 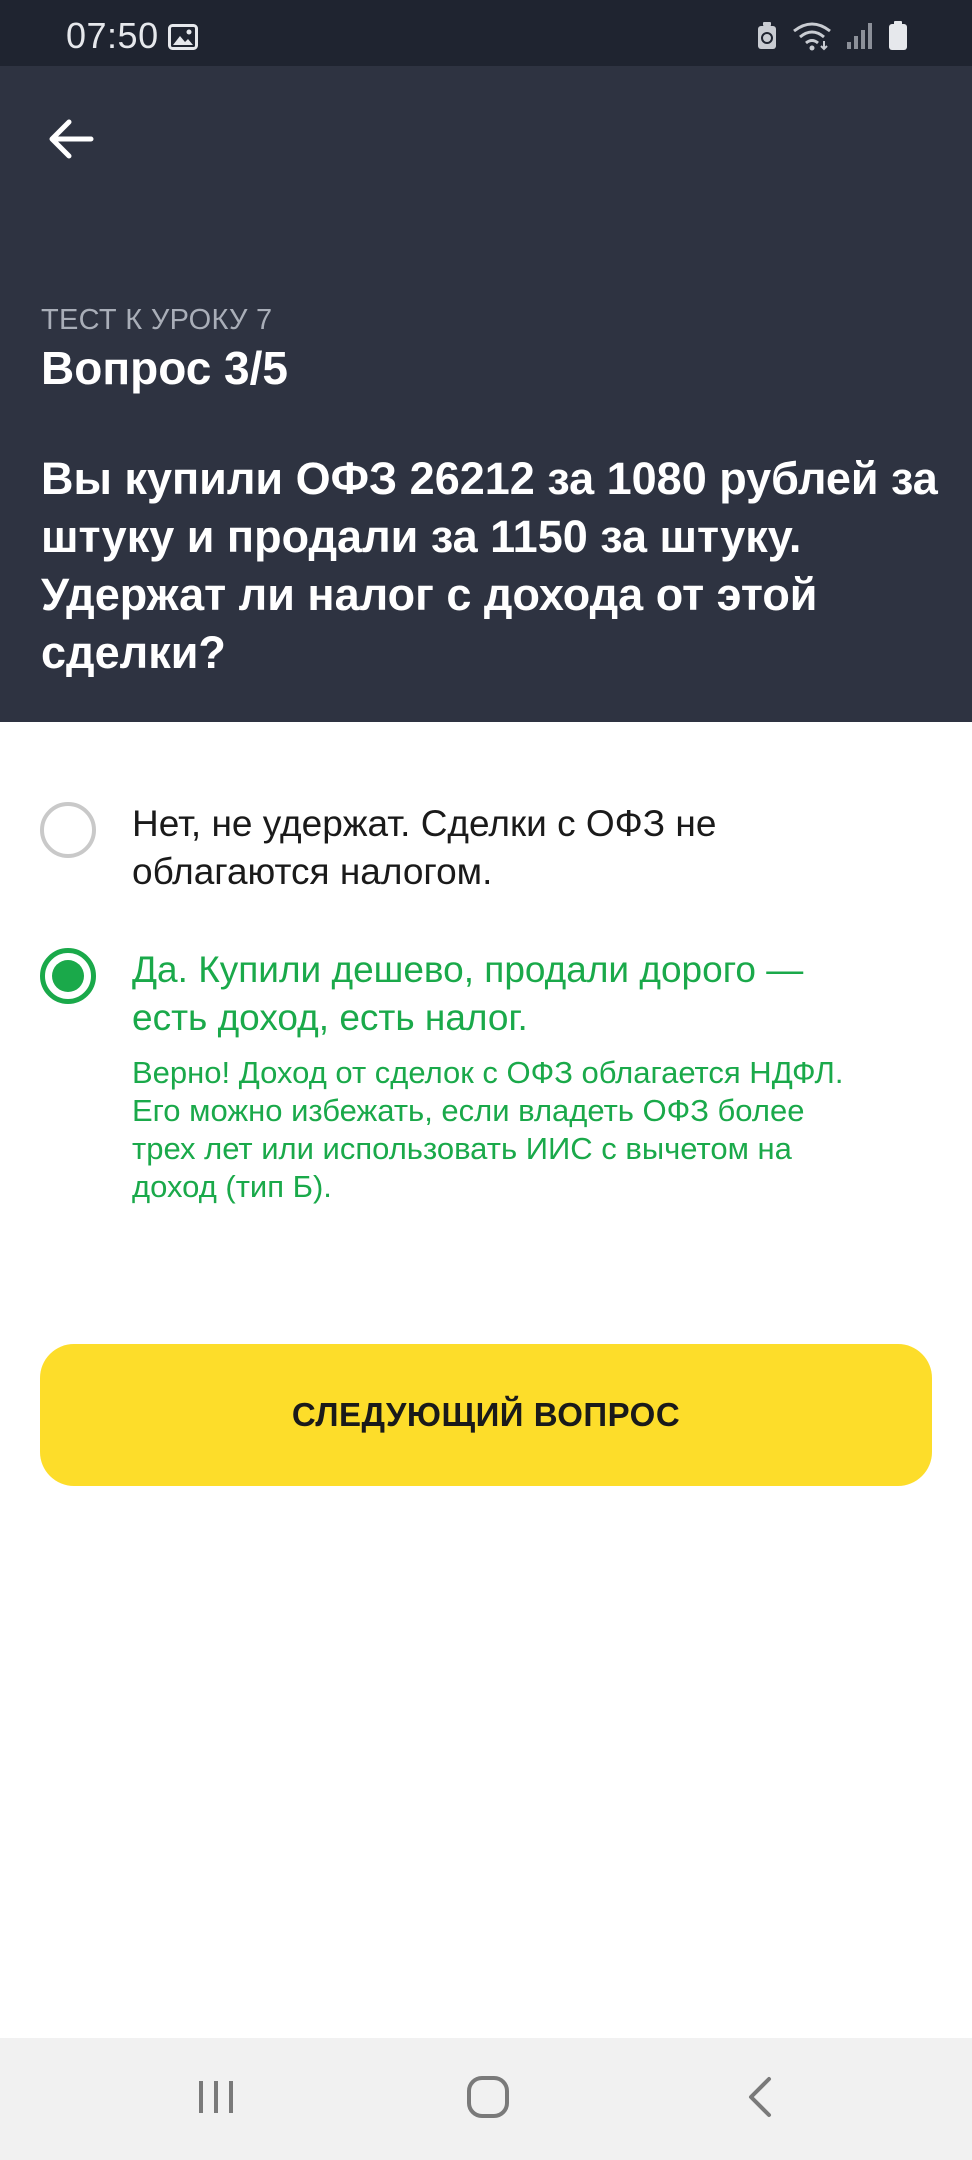 I want to click on home-icon, so click(x=488, y=2099).